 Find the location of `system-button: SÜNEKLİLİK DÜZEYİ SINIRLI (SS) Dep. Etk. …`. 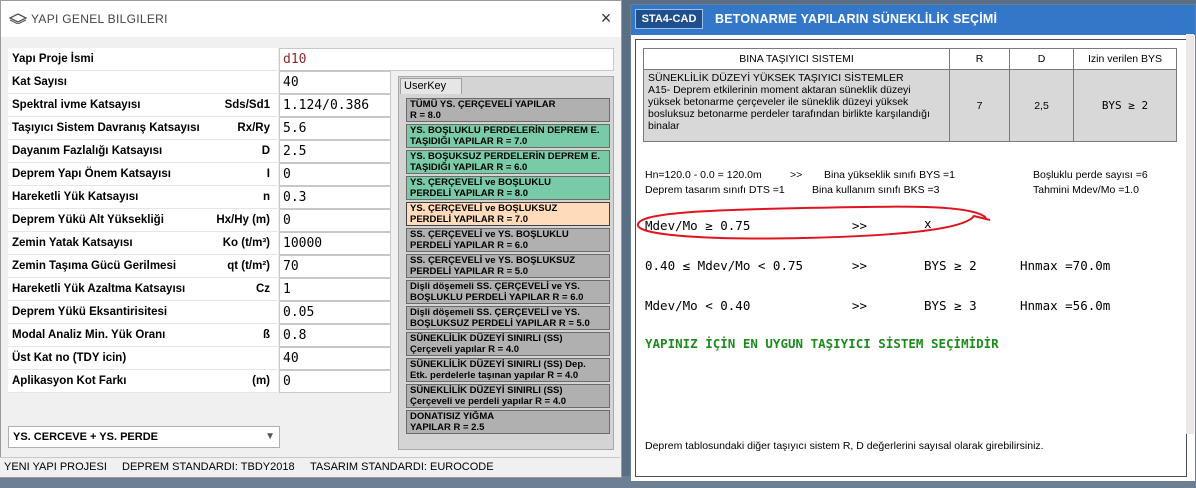

system-button: SÜNEKLİLİK DÜZEYİ SINIRLI (SS) Dep. Etk. … is located at coordinates (508, 370).